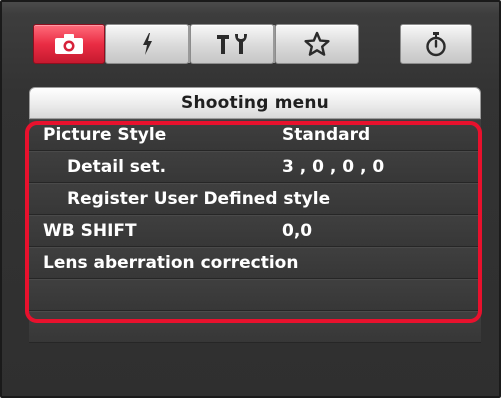 The image size is (501, 398). I want to click on menu-row-register-user-defined-style: Register User Defined style, so click(255, 199).